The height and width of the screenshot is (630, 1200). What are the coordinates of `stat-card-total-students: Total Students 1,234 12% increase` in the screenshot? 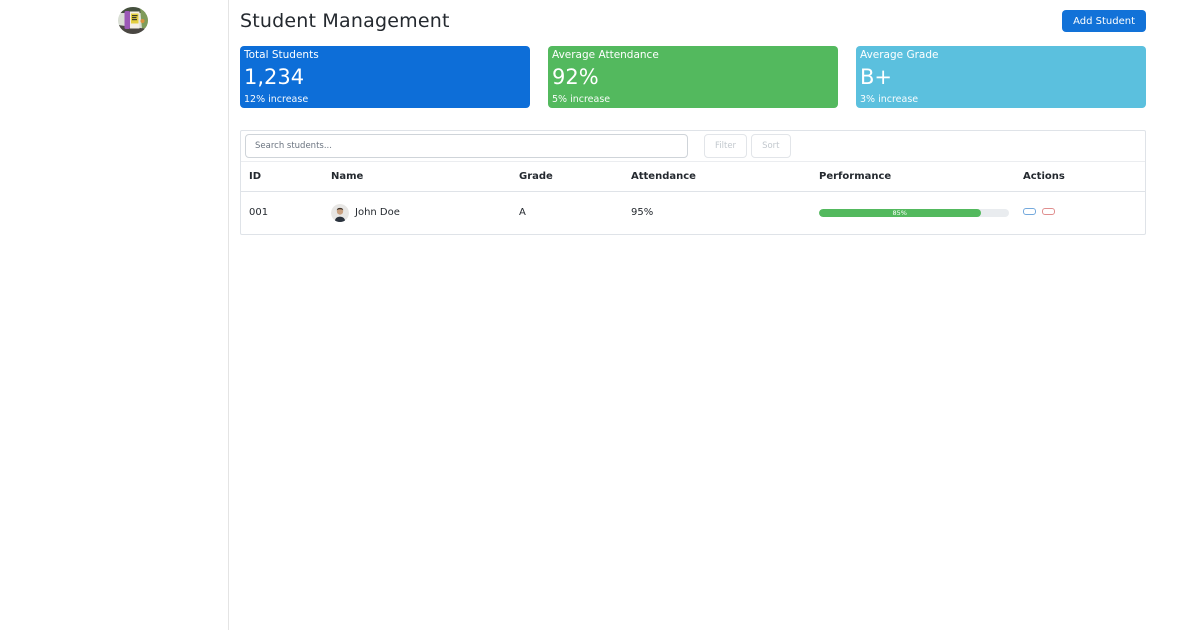 It's located at (385, 77).